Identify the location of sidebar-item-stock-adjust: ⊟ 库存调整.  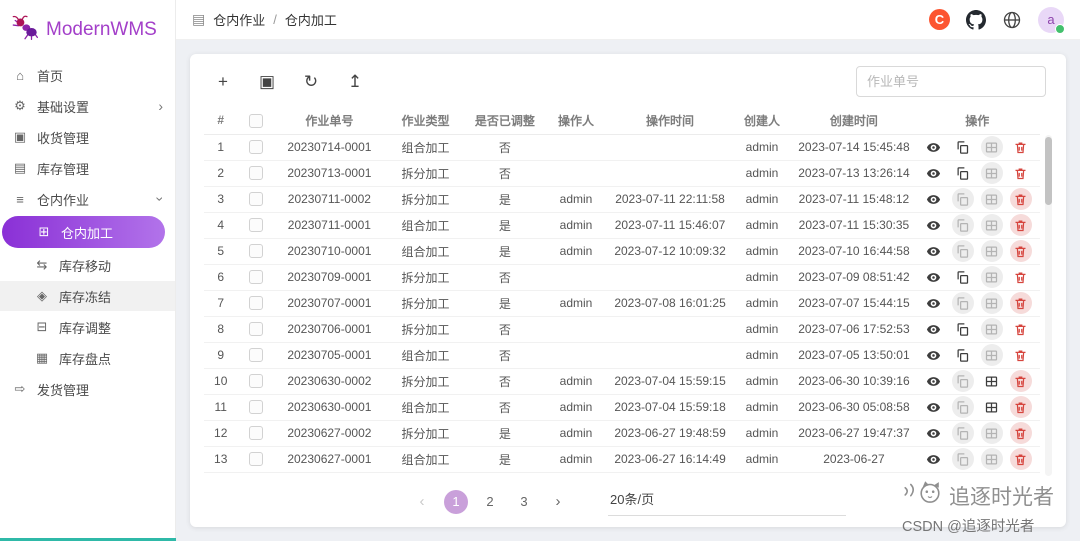
(87, 327).